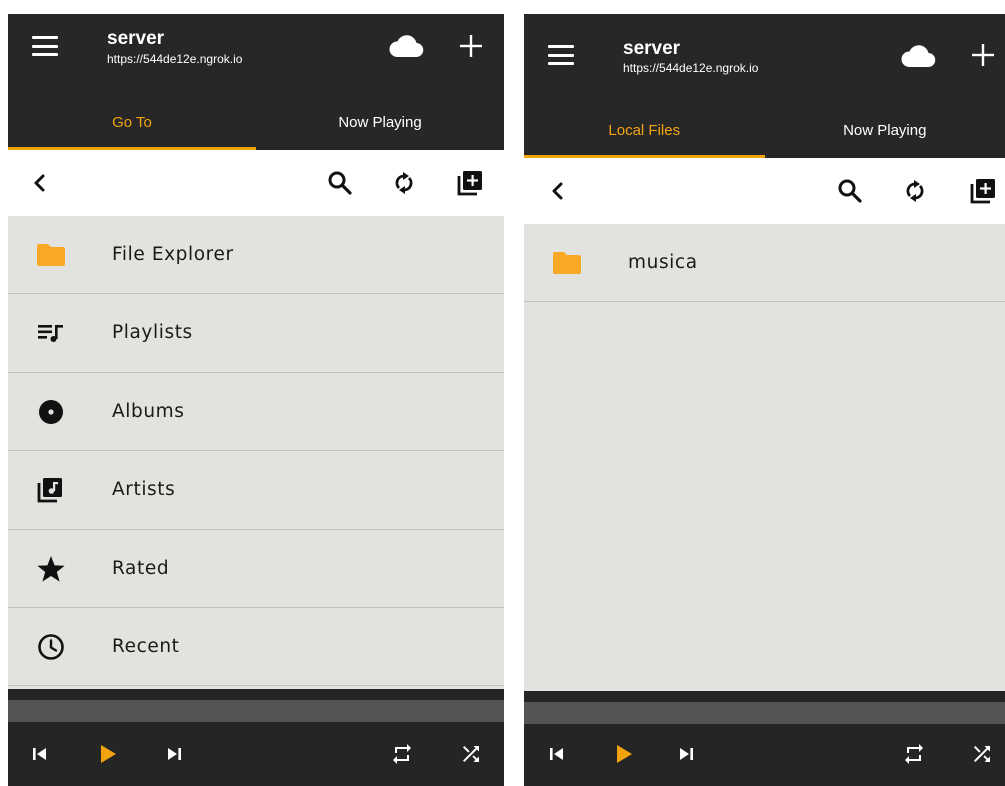 The width and height of the screenshot is (1005, 786). Describe the element at coordinates (51, 568) in the screenshot. I see `star-icon` at that location.